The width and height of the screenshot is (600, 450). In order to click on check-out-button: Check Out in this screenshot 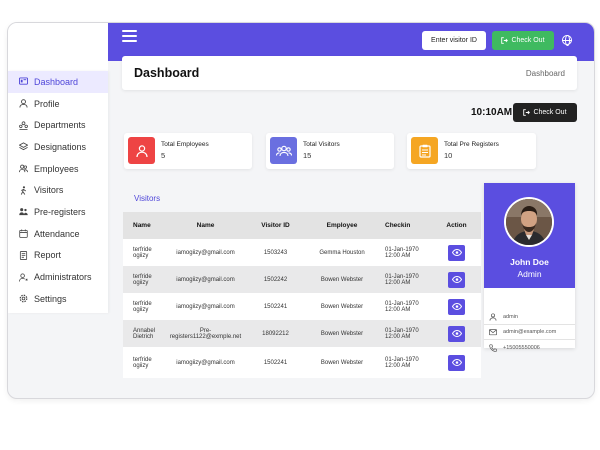, I will do `click(523, 40)`.